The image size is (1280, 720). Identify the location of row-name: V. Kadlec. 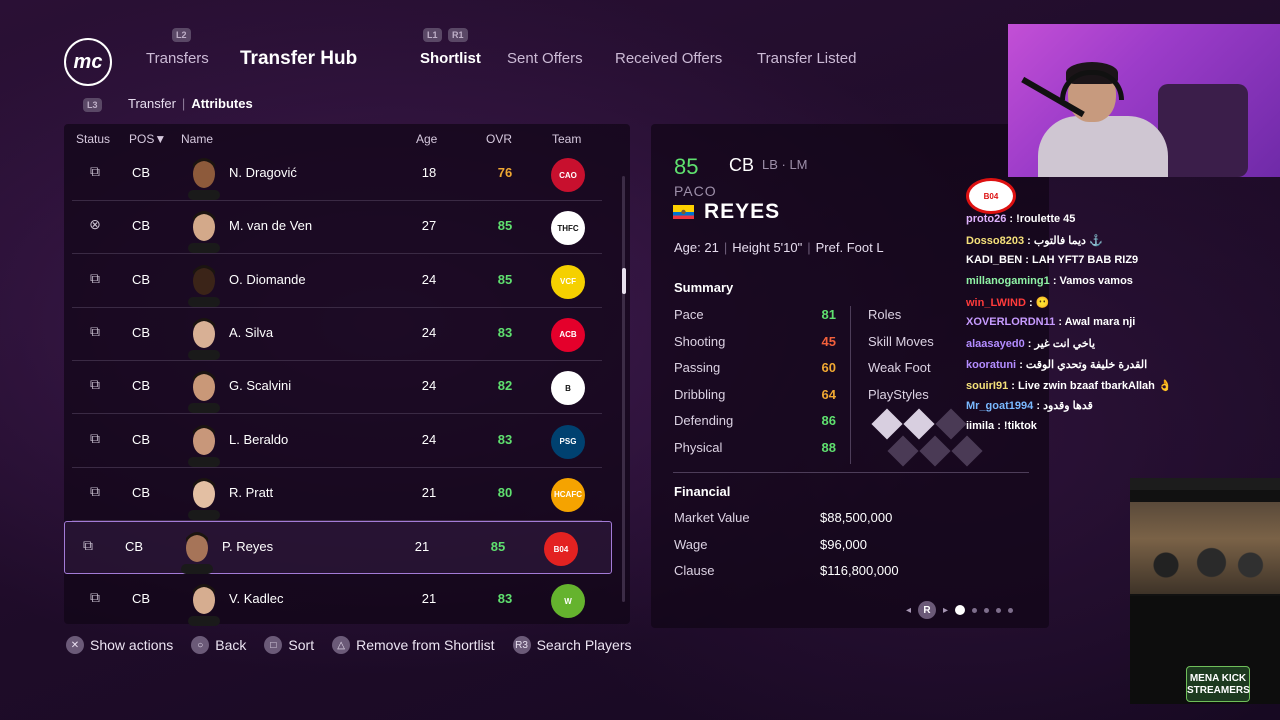
(256, 599).